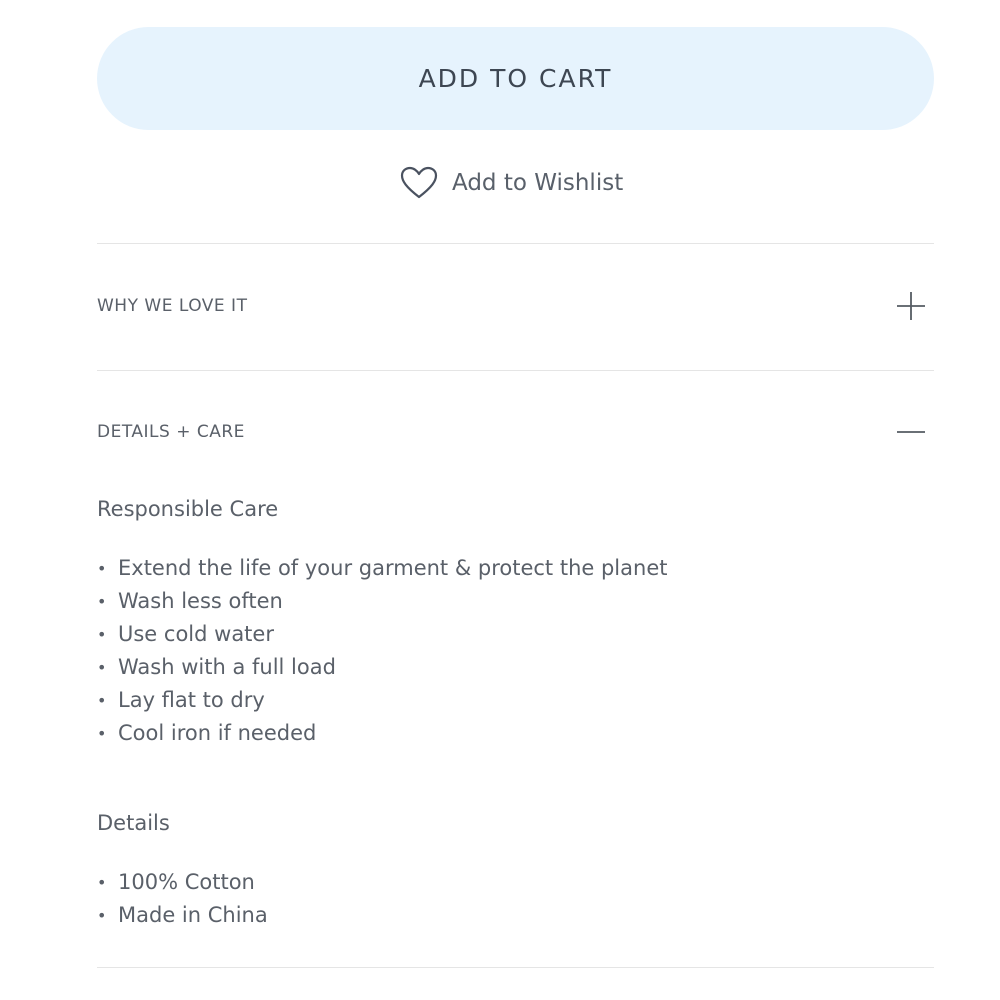  I want to click on list-item: • 100% Cotton, so click(182, 882).